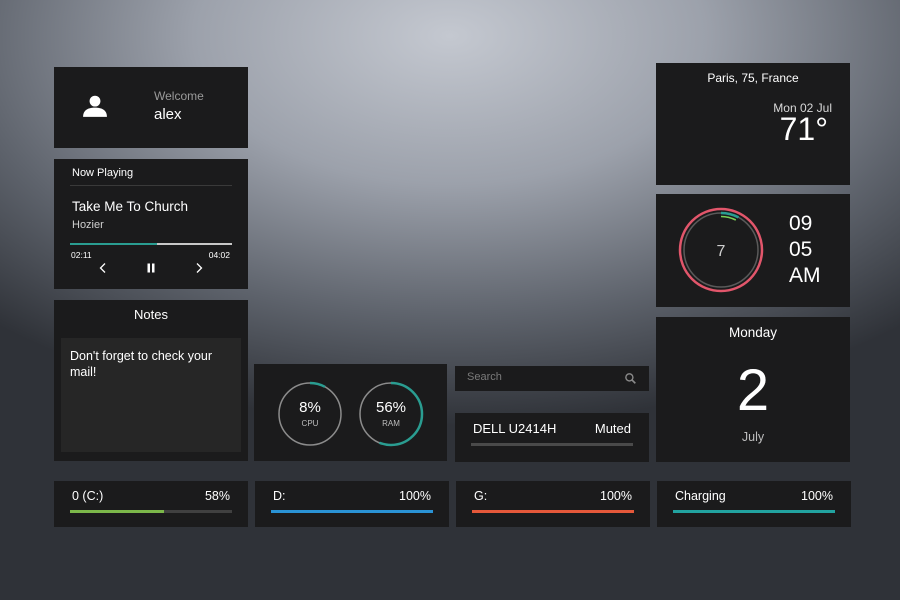  Describe the element at coordinates (151, 185) in the screenshot. I see `divider` at that location.